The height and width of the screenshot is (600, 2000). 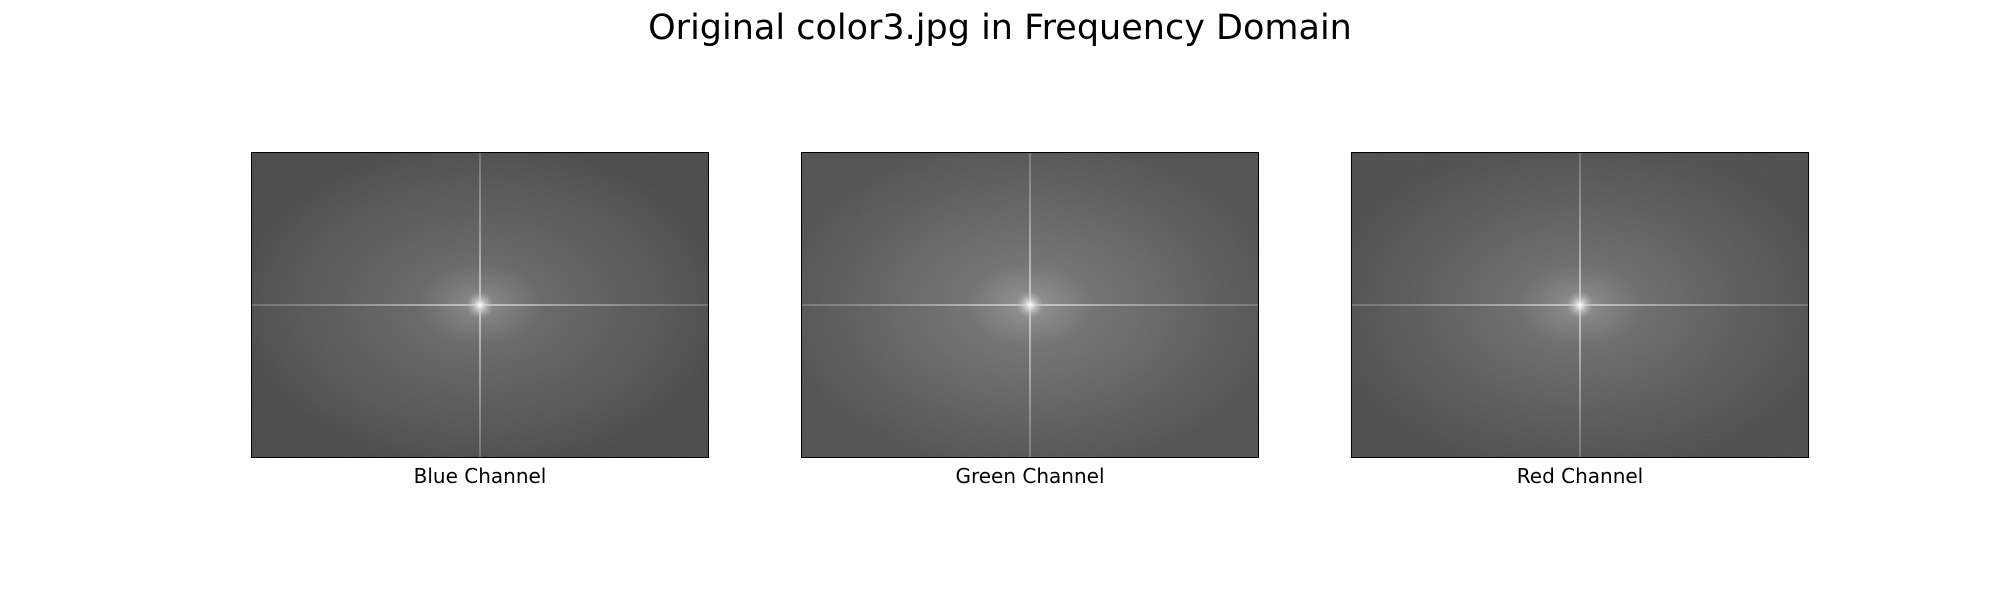 What do you see at coordinates (1030, 476) in the screenshot?
I see `green-channel-caption: Green Channel` at bounding box center [1030, 476].